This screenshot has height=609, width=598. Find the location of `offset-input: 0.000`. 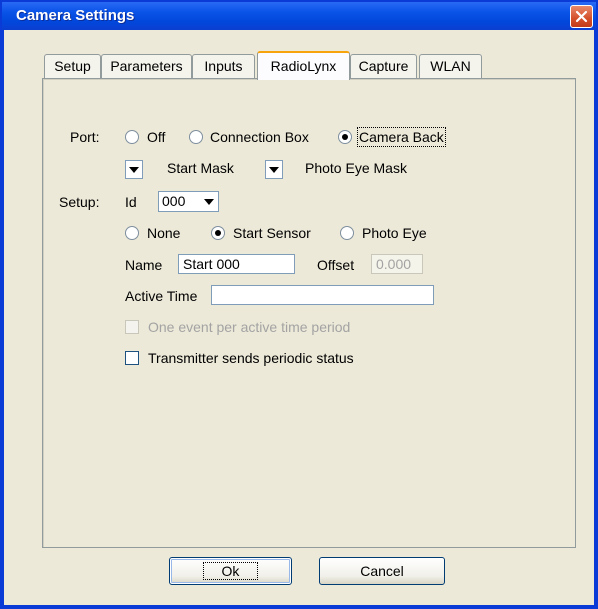

offset-input: 0.000 is located at coordinates (397, 264).